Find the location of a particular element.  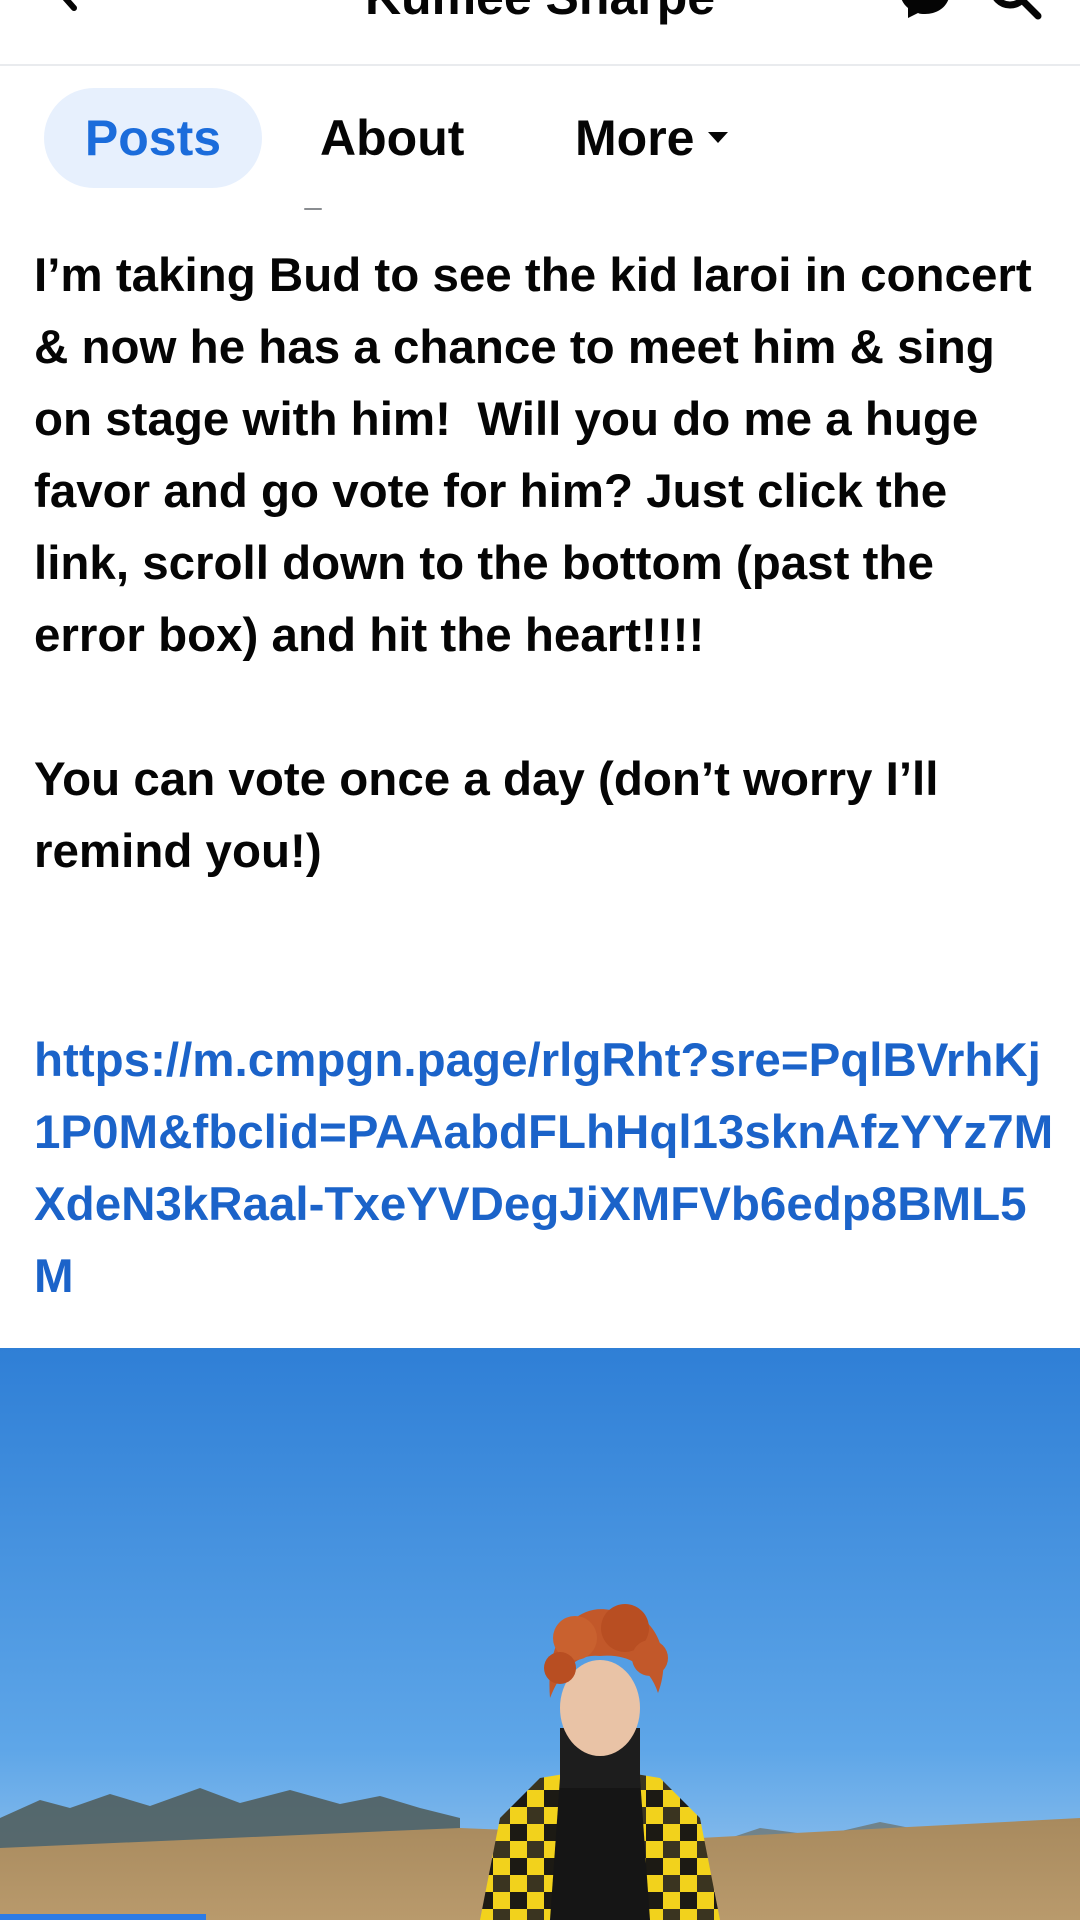

tab-more-label: More is located at coordinates (635, 138).